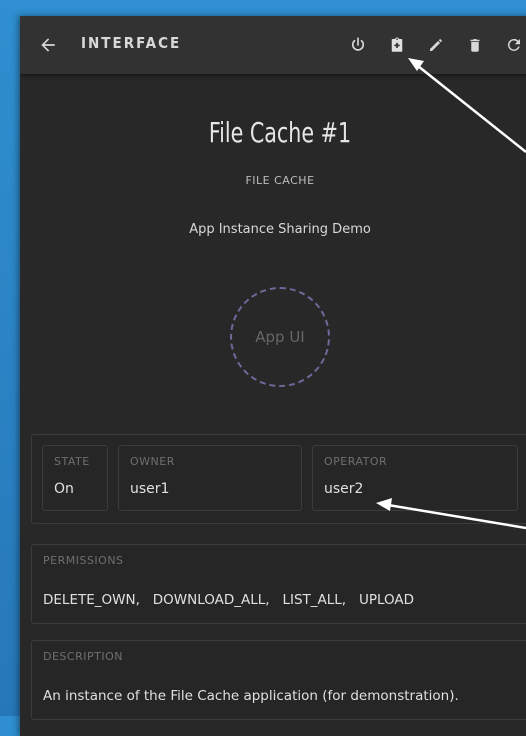  I want to click on app-ui-label: App UI, so click(280, 337).